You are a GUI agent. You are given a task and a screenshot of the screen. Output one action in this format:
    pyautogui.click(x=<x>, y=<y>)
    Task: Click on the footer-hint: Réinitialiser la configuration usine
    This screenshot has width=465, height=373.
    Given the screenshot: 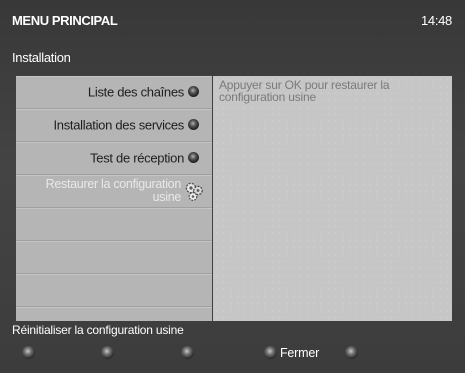 What is the action you would take?
    pyautogui.click(x=98, y=330)
    